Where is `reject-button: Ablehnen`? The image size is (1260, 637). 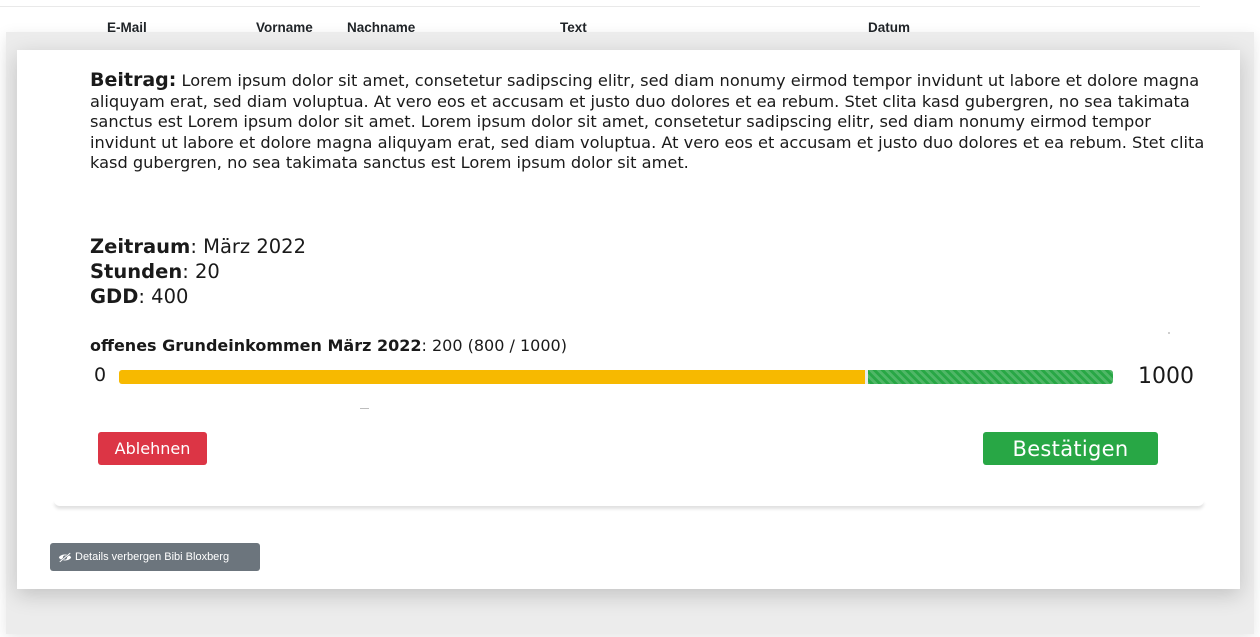 reject-button: Ablehnen is located at coordinates (152, 448).